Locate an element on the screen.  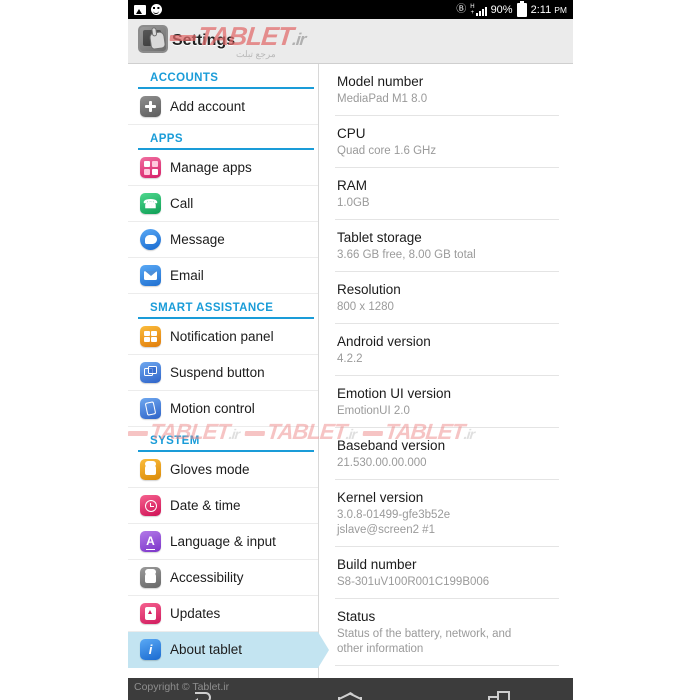
row-title: Kernel version is located at coordinates (380, 497).